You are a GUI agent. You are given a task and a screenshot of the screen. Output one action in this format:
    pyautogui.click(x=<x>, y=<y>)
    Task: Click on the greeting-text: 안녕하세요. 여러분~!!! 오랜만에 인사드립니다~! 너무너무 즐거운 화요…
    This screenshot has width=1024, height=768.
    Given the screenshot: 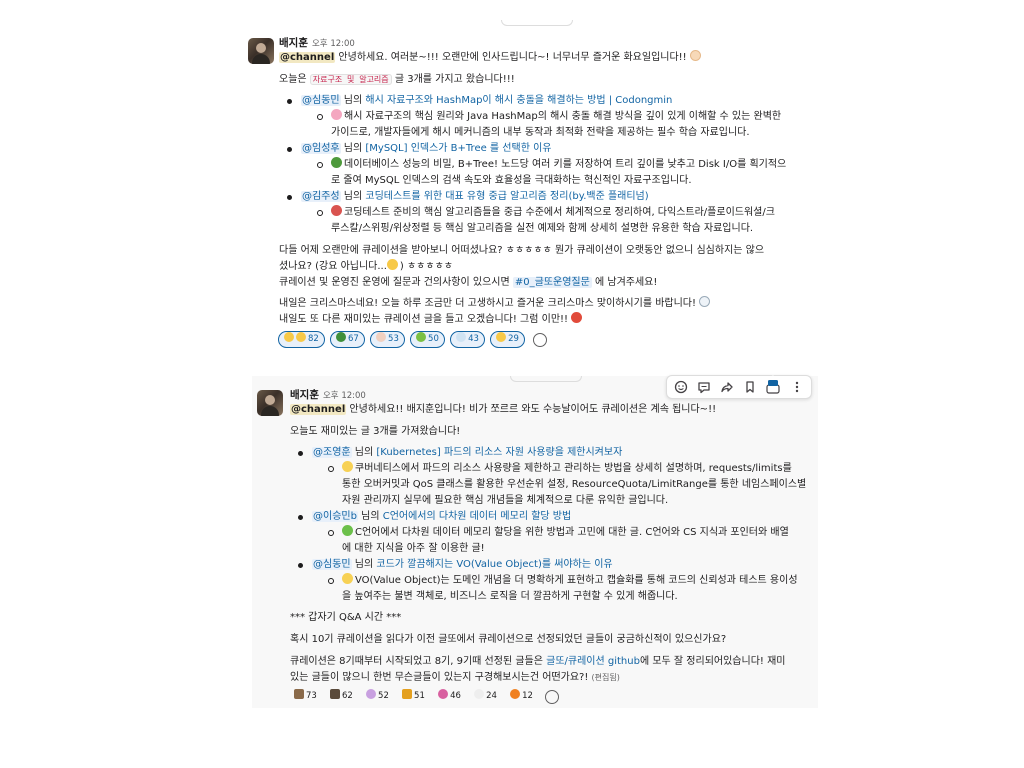 What is the action you would take?
    pyautogui.click(x=512, y=57)
    